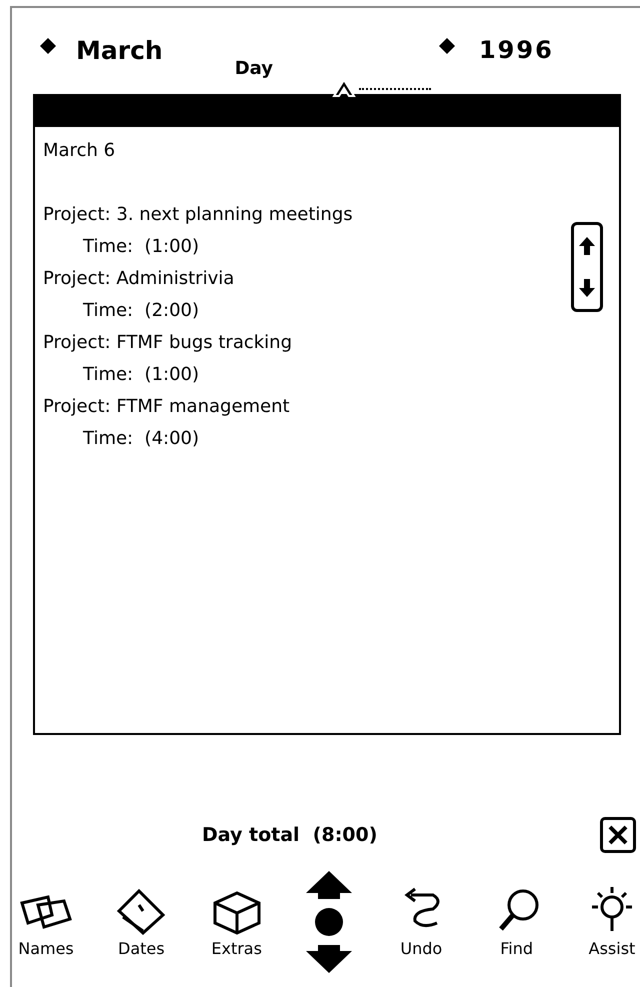 This screenshot has width=640, height=987. Describe the element at coordinates (119, 50) in the screenshot. I see `month-selector: March` at that location.